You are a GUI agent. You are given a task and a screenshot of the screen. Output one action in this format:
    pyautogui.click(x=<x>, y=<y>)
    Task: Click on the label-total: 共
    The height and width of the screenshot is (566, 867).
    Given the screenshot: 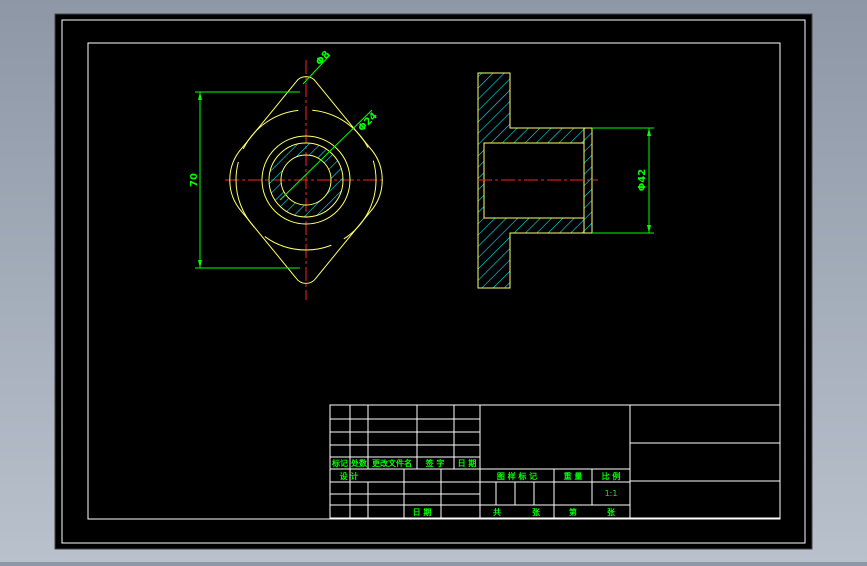 What is the action you would take?
    pyautogui.click(x=497, y=512)
    